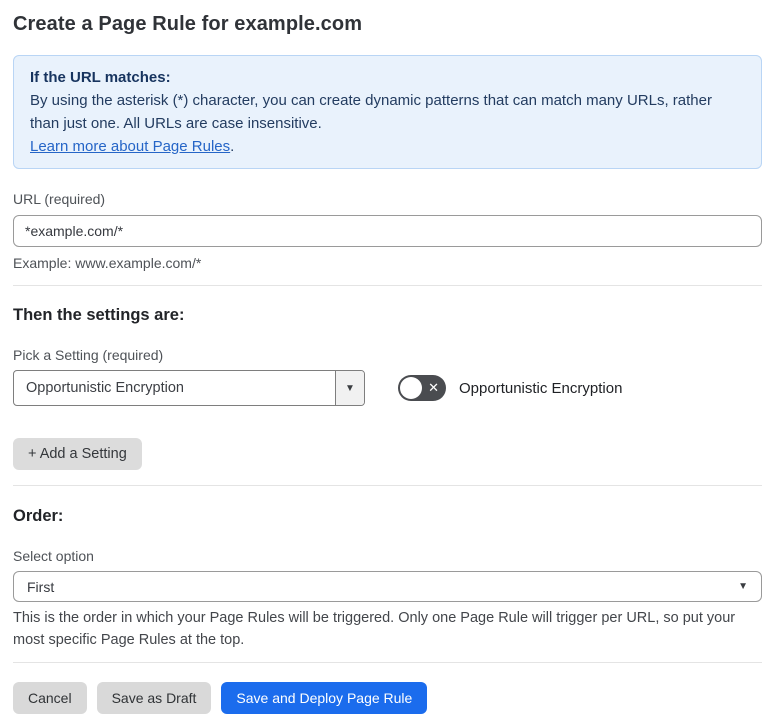  What do you see at coordinates (99, 315) in the screenshot?
I see `settings-section-heading: Then the settings are:` at bounding box center [99, 315].